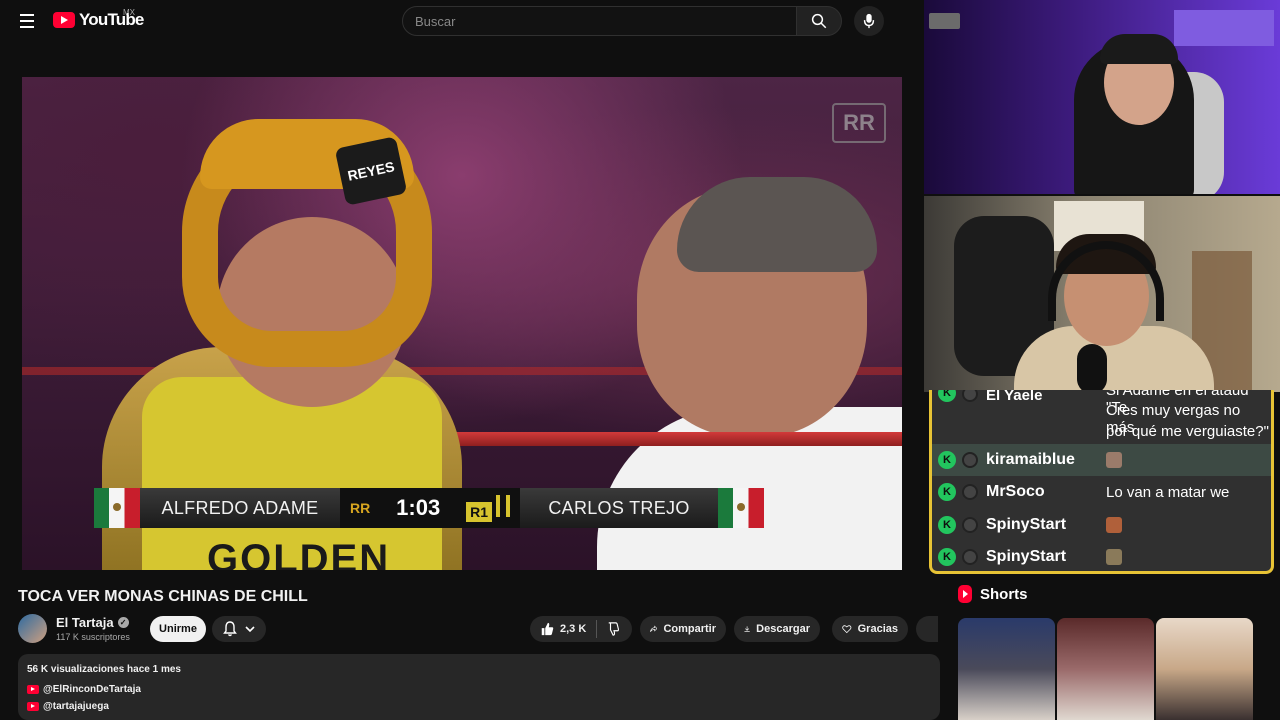  I want to click on scoreboard: ALFREDO ADAME RR 1:03 R1 CARLOS TREJO, so click(462, 508).